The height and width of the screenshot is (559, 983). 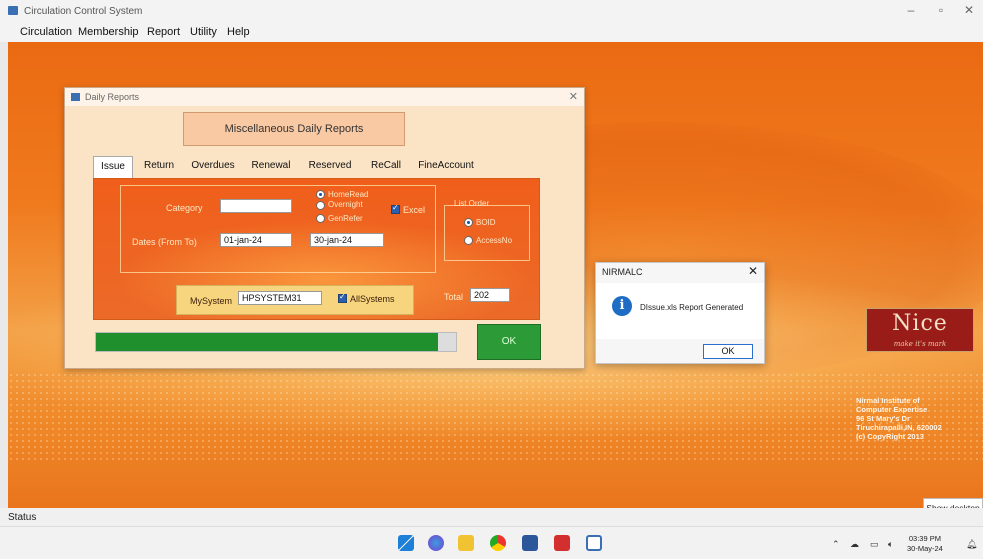 What do you see at coordinates (280, 298) in the screenshot?
I see `mysystem-input: HPSYSTEM31` at bounding box center [280, 298].